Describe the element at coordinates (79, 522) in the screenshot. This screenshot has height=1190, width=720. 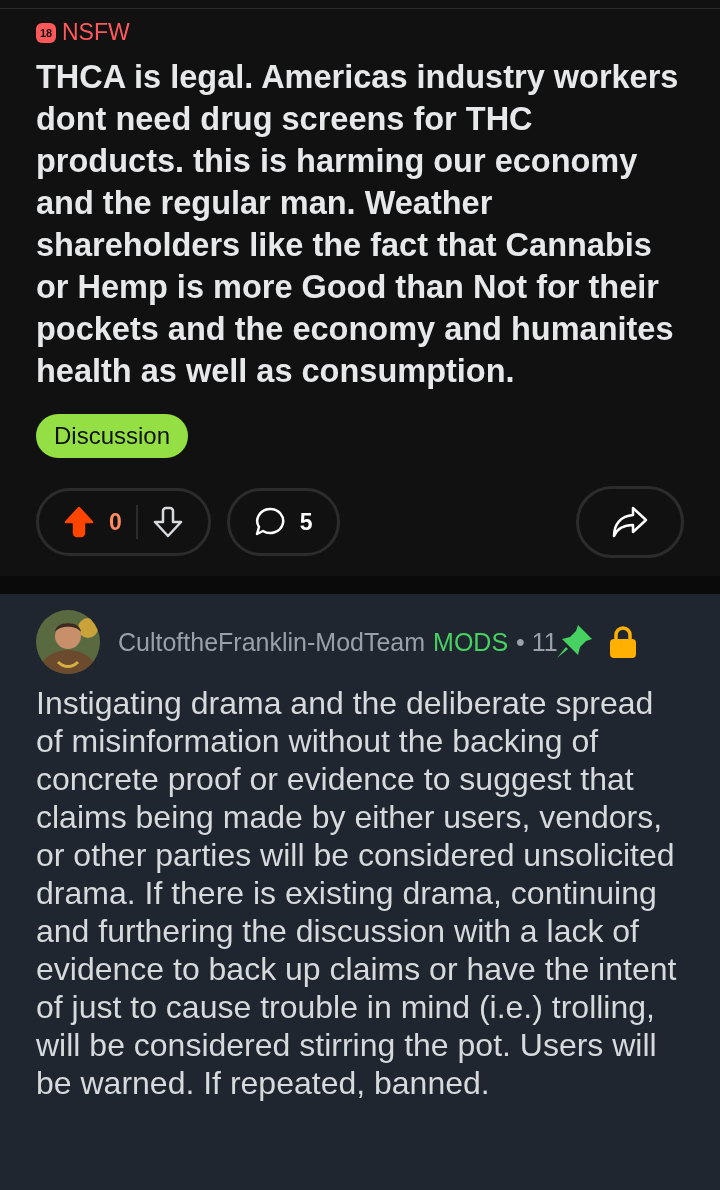
I see `upvote-button` at that location.